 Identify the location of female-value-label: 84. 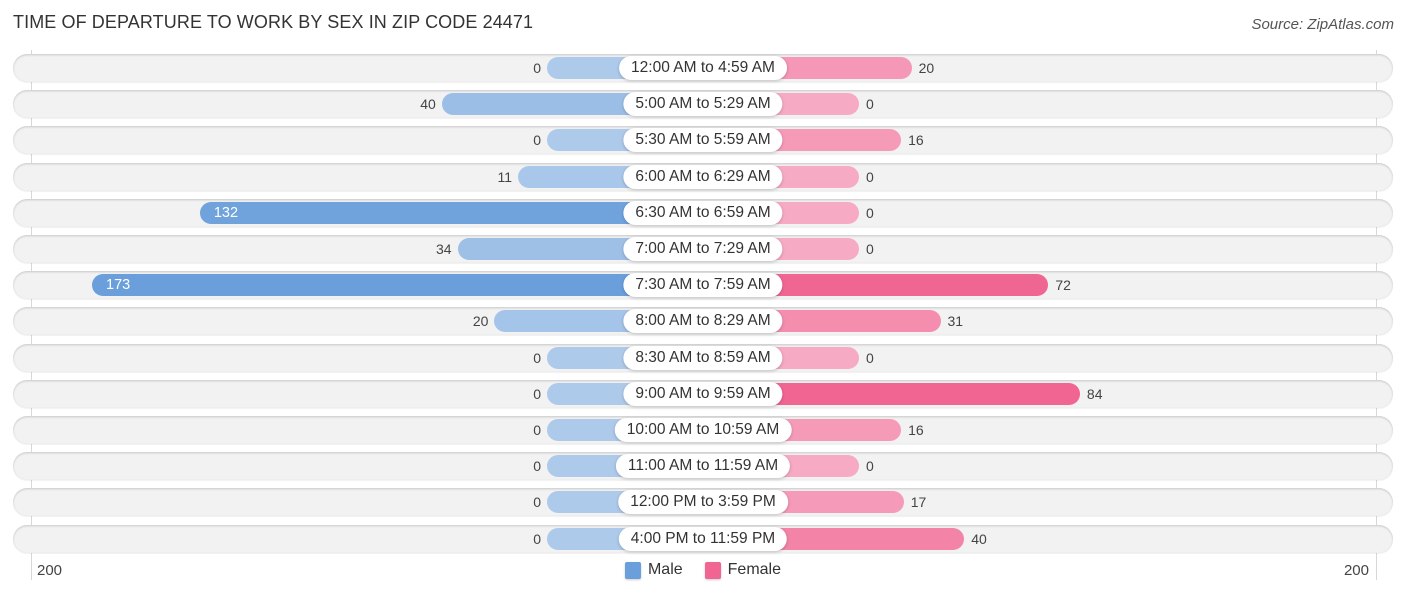
(1094, 393).